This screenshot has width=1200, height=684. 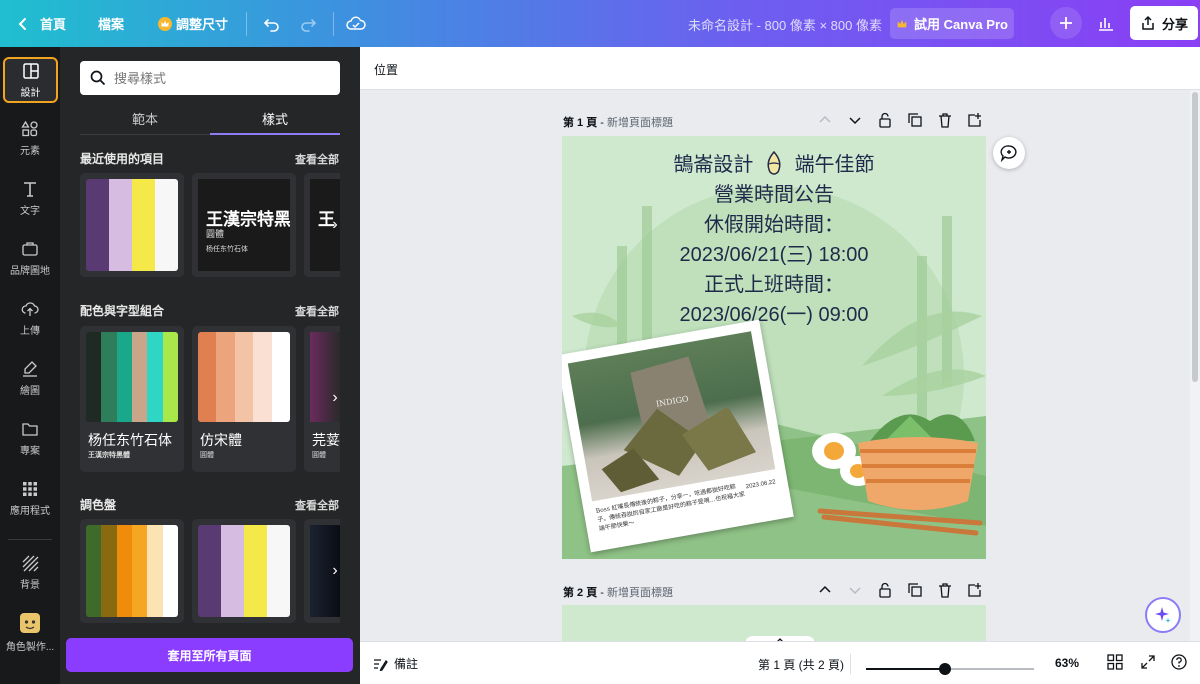 What do you see at coordinates (30, 93) in the screenshot?
I see `rail-label: 設計` at bounding box center [30, 93].